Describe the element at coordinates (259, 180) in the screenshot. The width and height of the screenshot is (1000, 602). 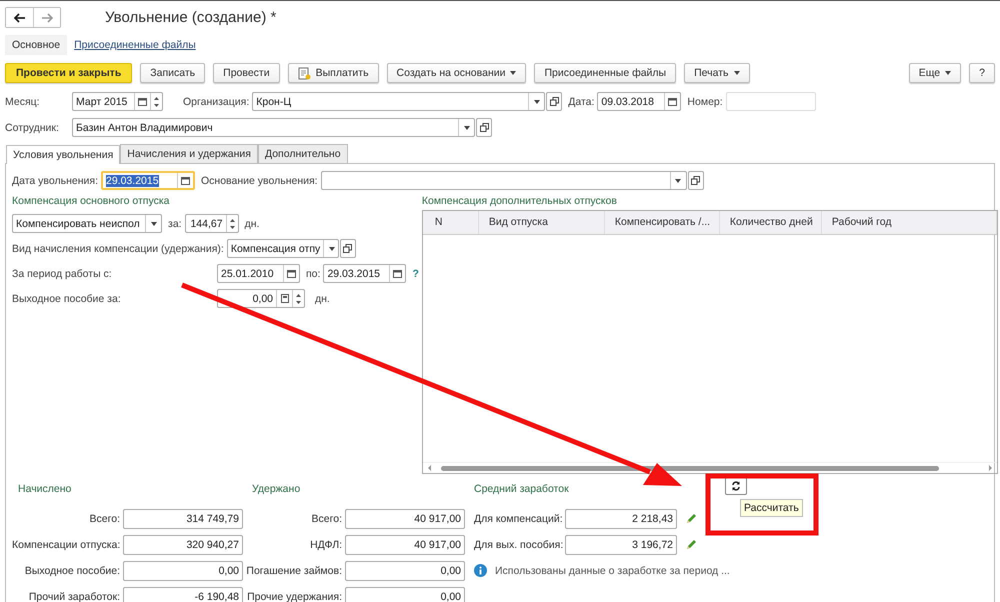
I see `field-label: Основание увольнения:` at that location.